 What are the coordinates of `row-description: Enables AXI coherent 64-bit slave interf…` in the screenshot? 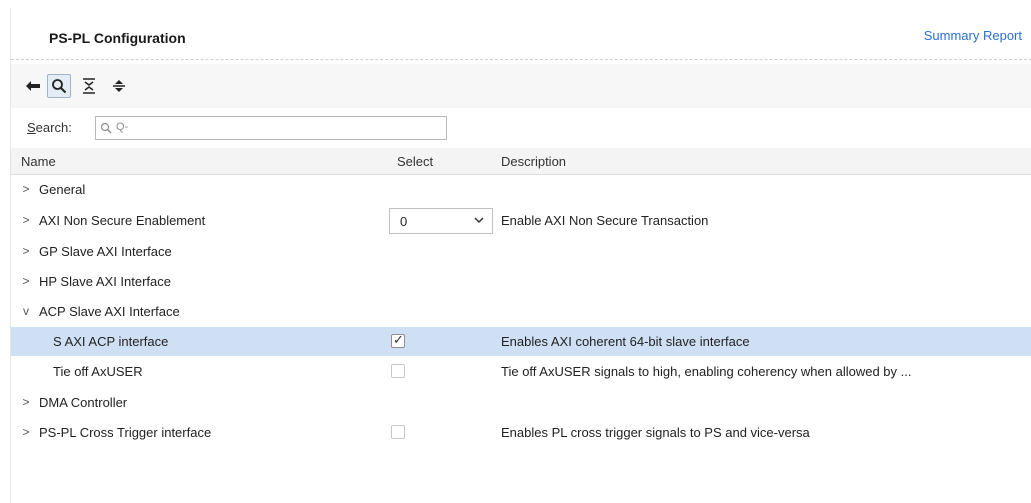 It's located at (625, 341).